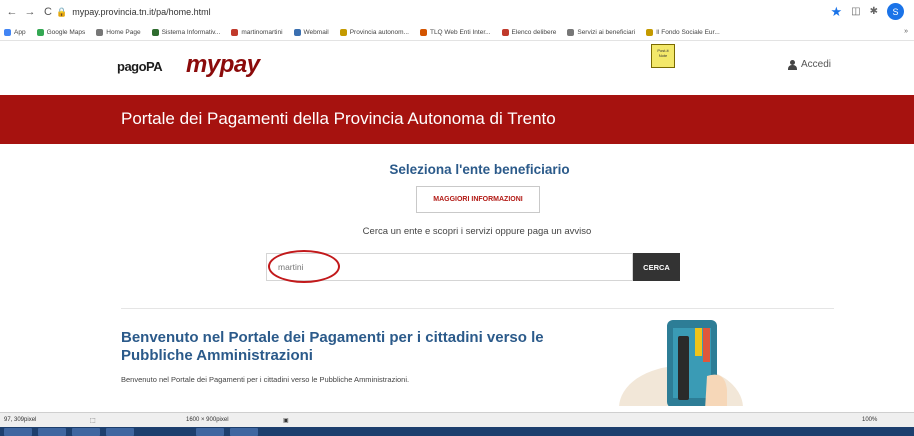 The image size is (914, 436). What do you see at coordinates (716, 390) in the screenshot?
I see `hand-shape` at bounding box center [716, 390].